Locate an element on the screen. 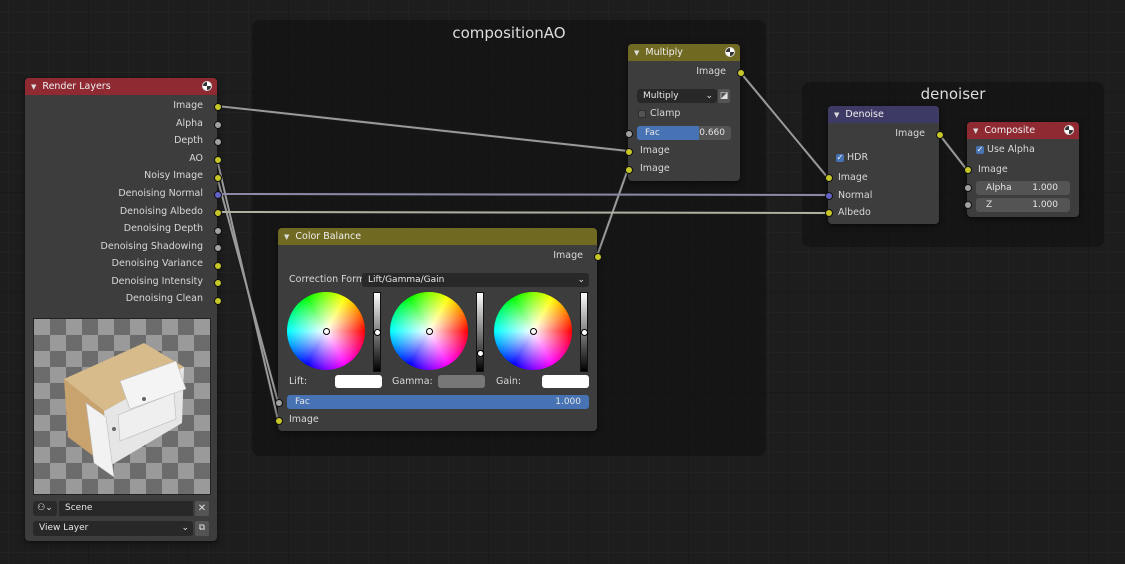 The image size is (1125, 564). lift-color-swatch is located at coordinates (358, 381).